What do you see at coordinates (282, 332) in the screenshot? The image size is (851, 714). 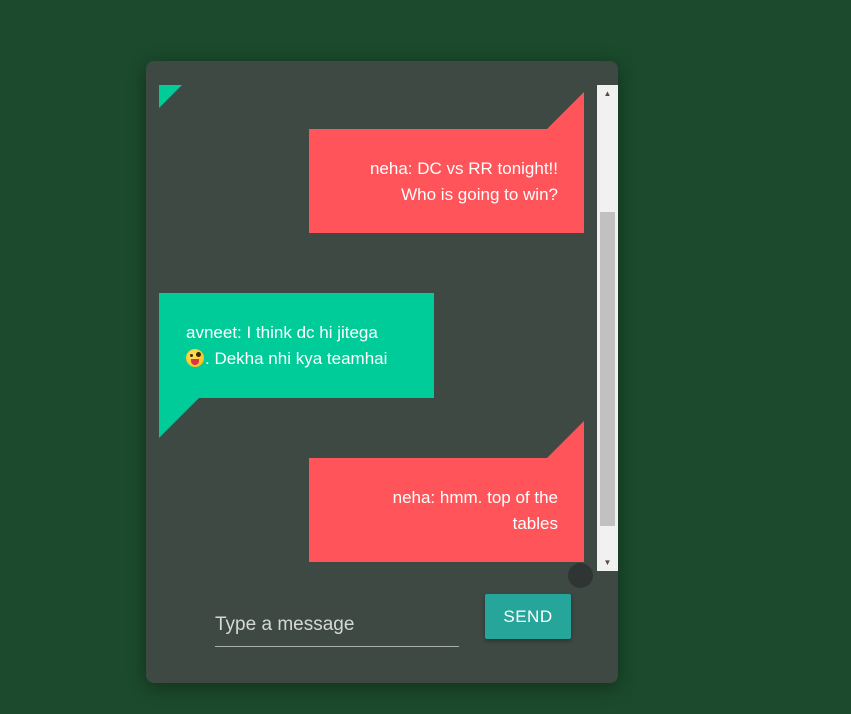 I see `message-text-line: avneet: I think dc hi jitega` at bounding box center [282, 332].